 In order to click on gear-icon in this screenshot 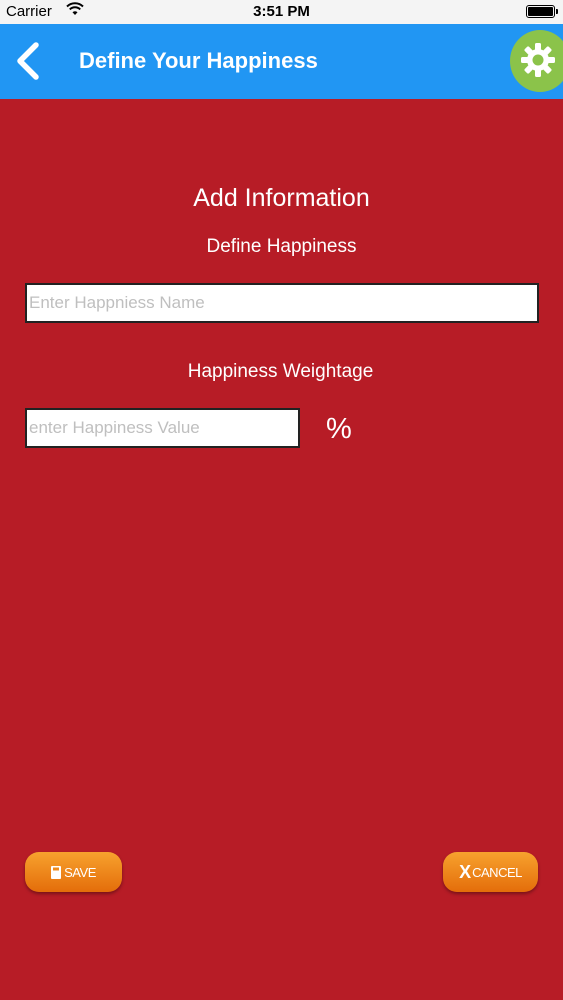, I will do `click(538, 60)`.